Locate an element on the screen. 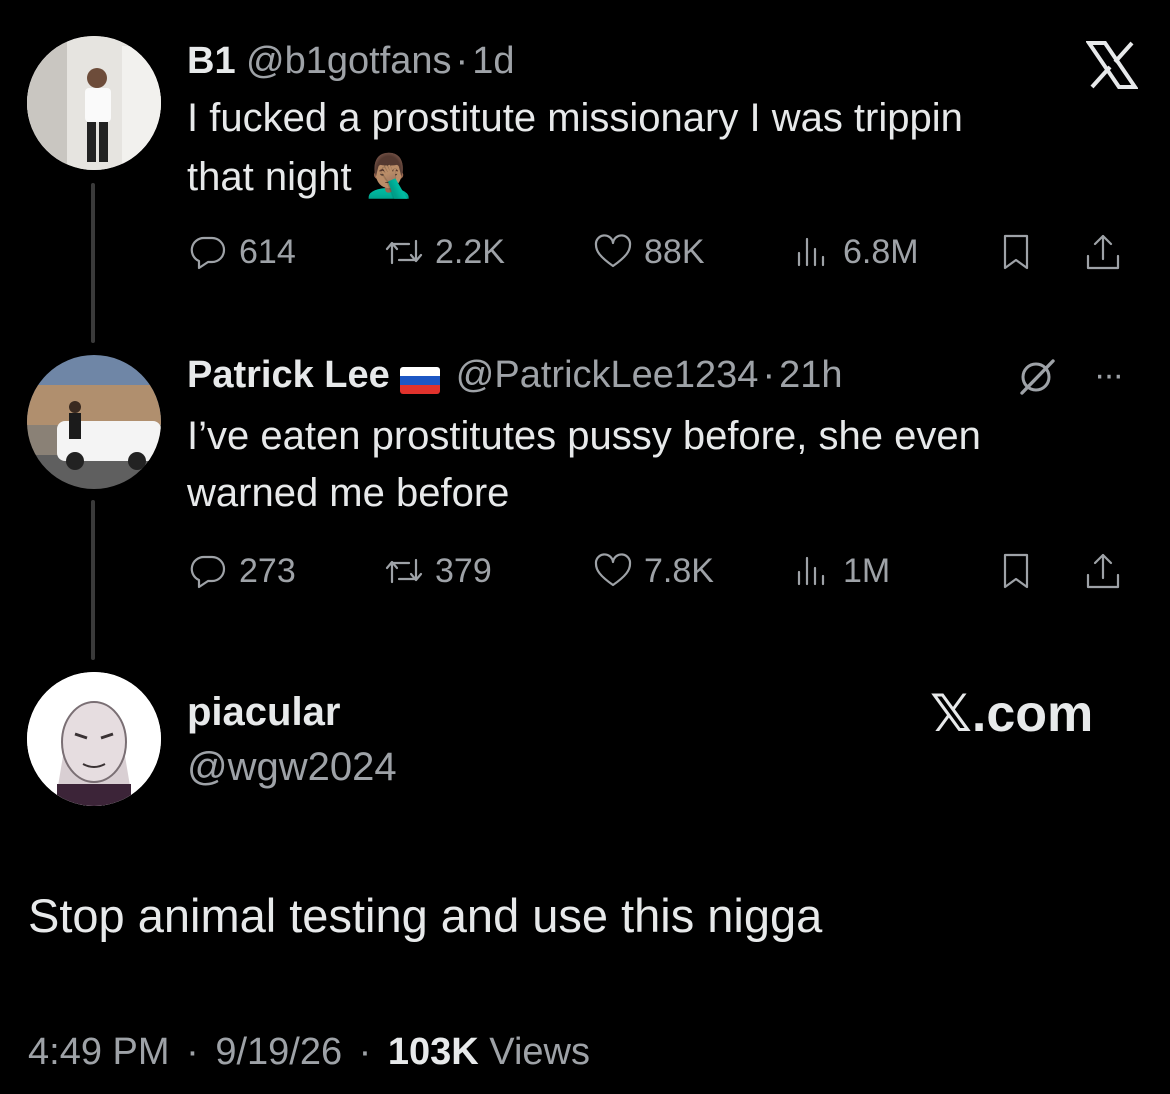  x-logo-icon is located at coordinates (1112, 65).